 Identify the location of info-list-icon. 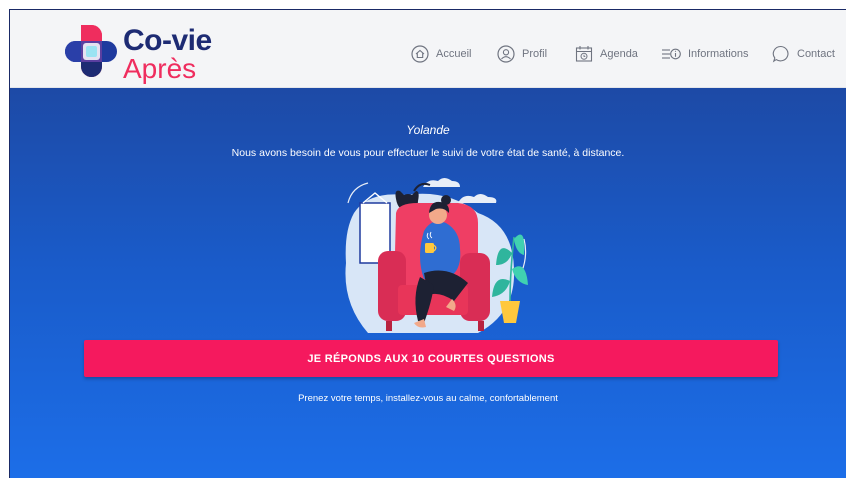
(671, 54).